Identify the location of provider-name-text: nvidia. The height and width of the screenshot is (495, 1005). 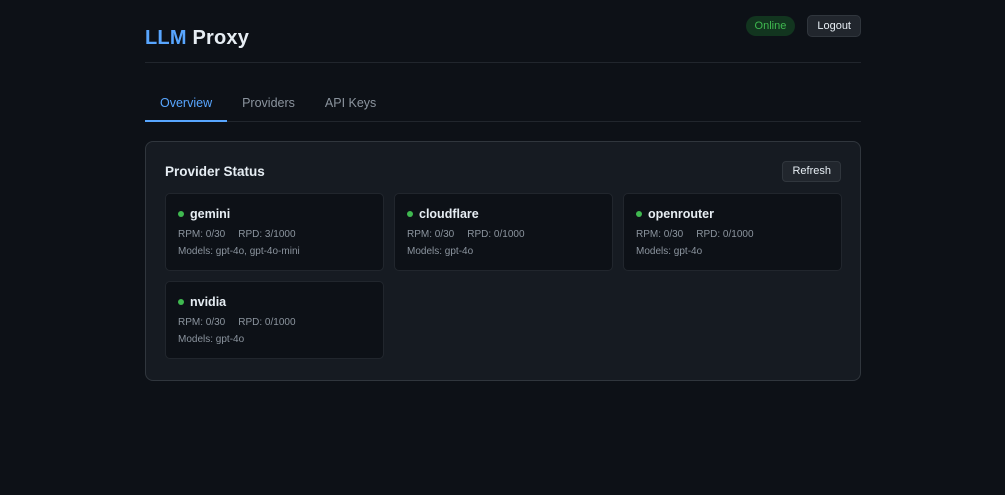
(208, 302).